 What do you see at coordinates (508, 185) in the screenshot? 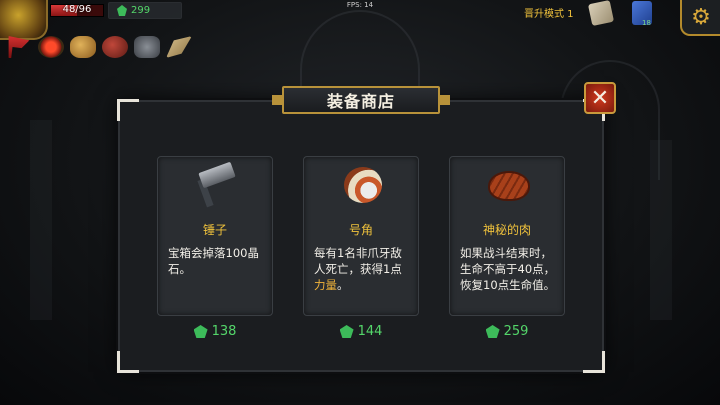
I see `meat-icon` at bounding box center [508, 185].